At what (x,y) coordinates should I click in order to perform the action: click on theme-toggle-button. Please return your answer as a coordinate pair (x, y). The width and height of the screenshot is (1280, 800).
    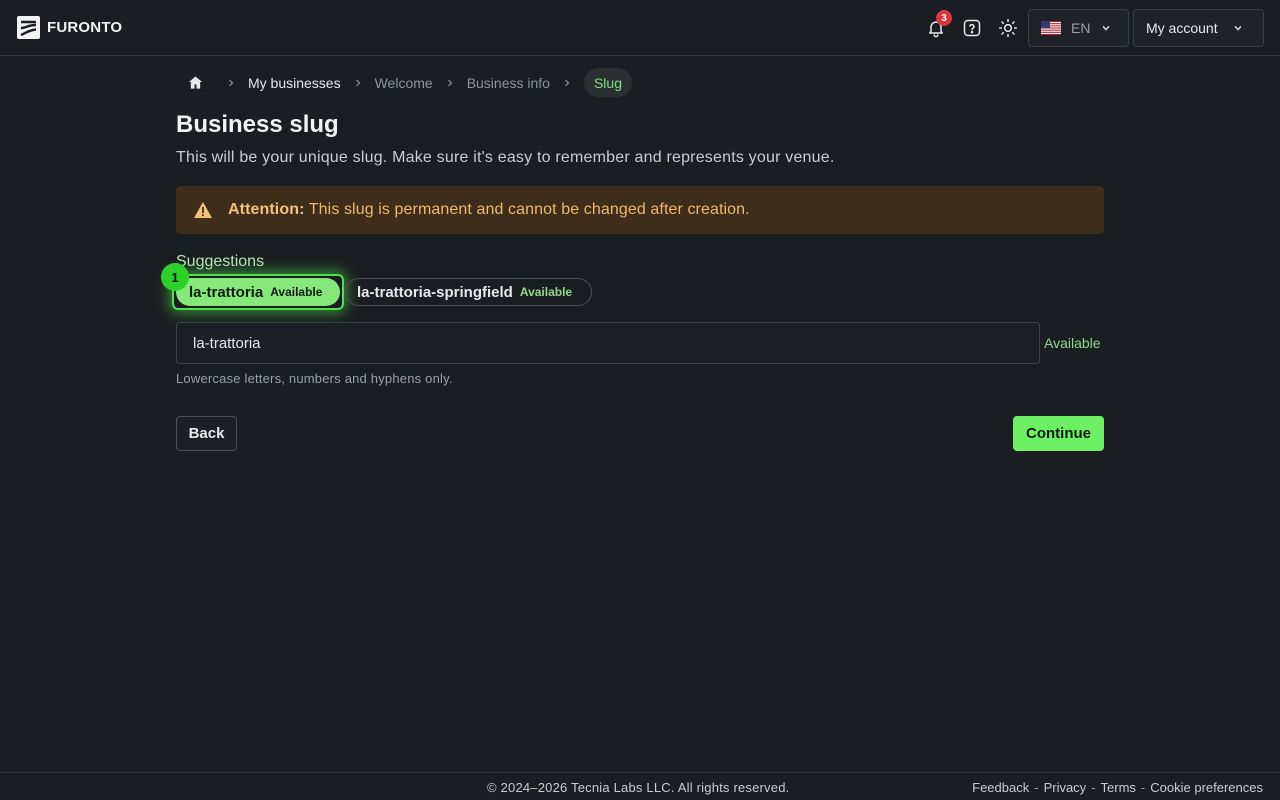
    Looking at the image, I should click on (1008, 28).